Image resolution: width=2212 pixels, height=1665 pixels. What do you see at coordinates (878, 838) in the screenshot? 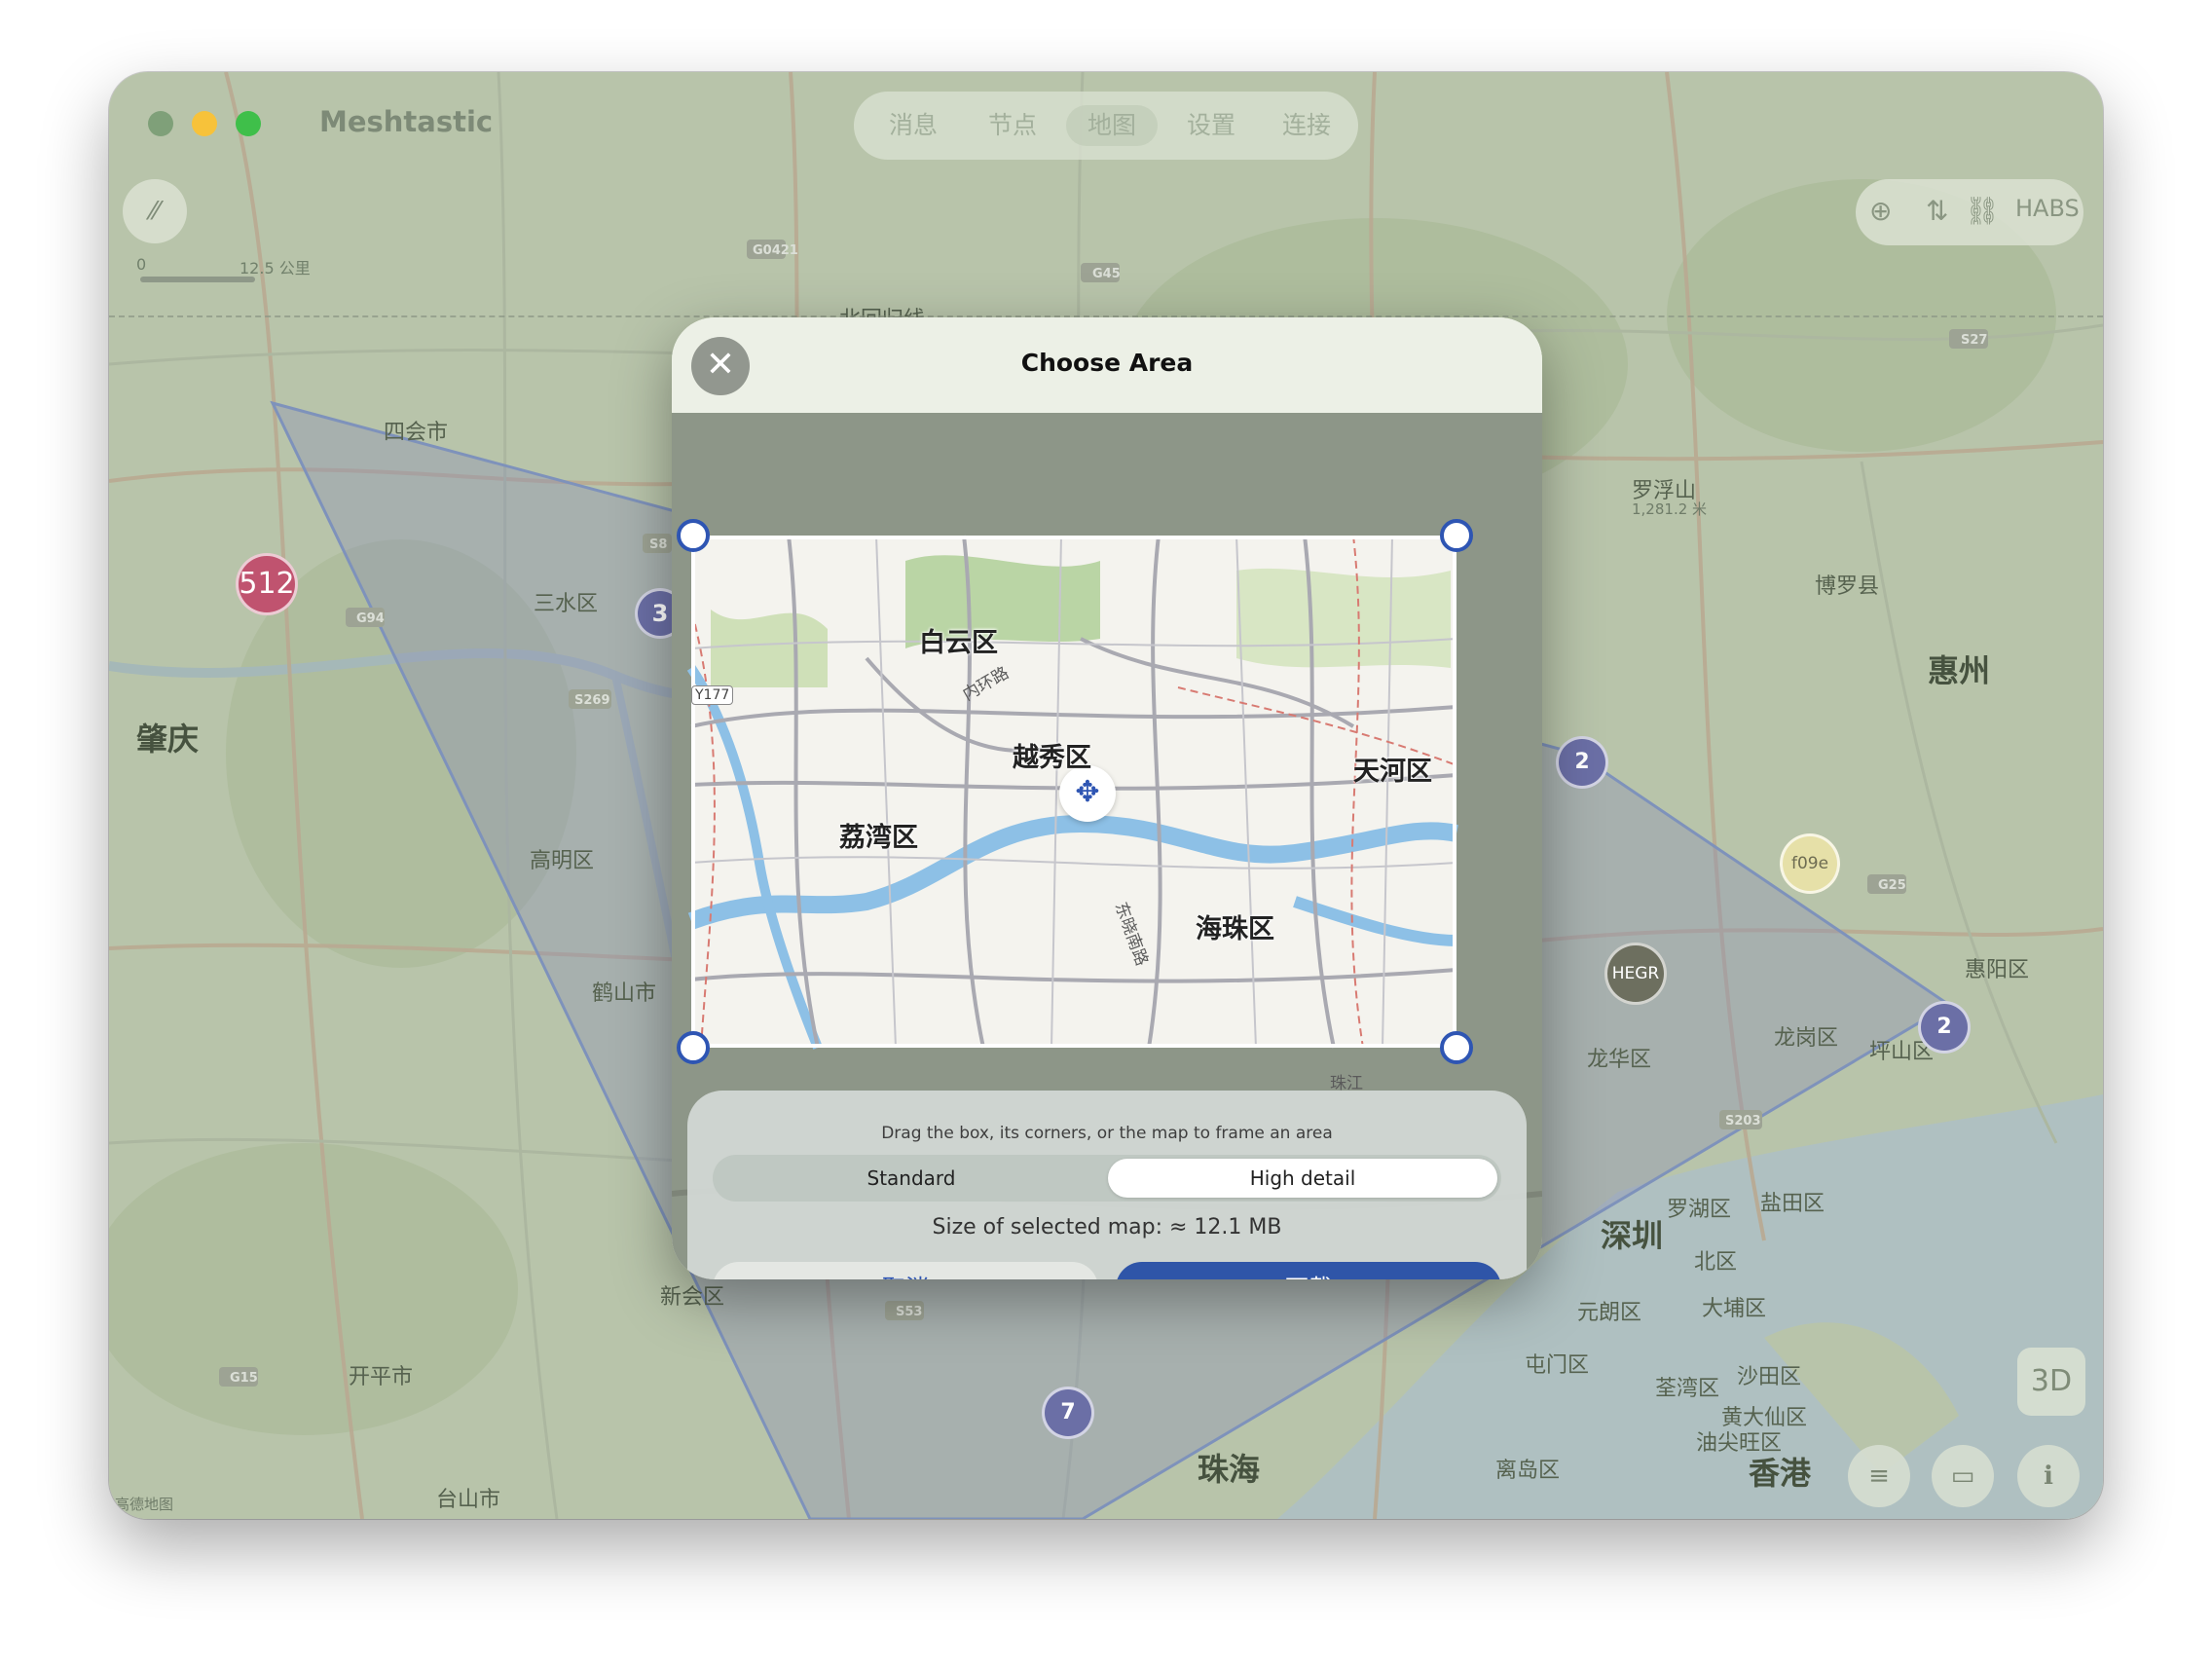
I see `district-label: 荔湾区` at bounding box center [878, 838].